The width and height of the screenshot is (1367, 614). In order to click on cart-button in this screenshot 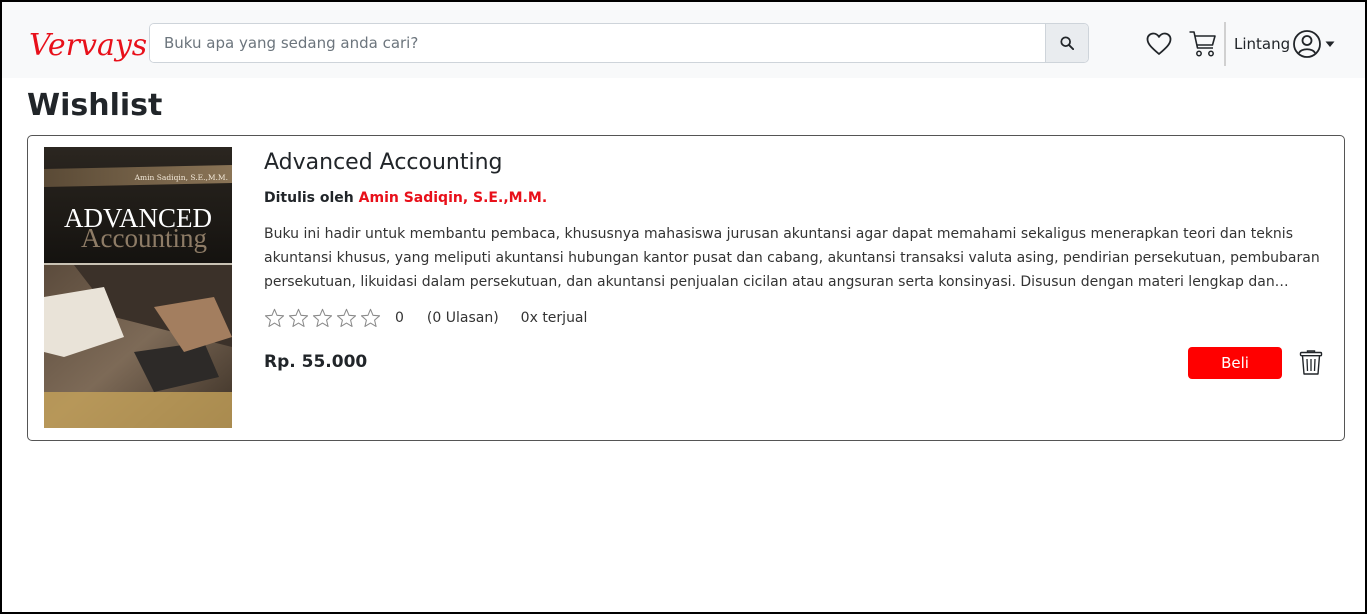, I will do `click(1203, 46)`.